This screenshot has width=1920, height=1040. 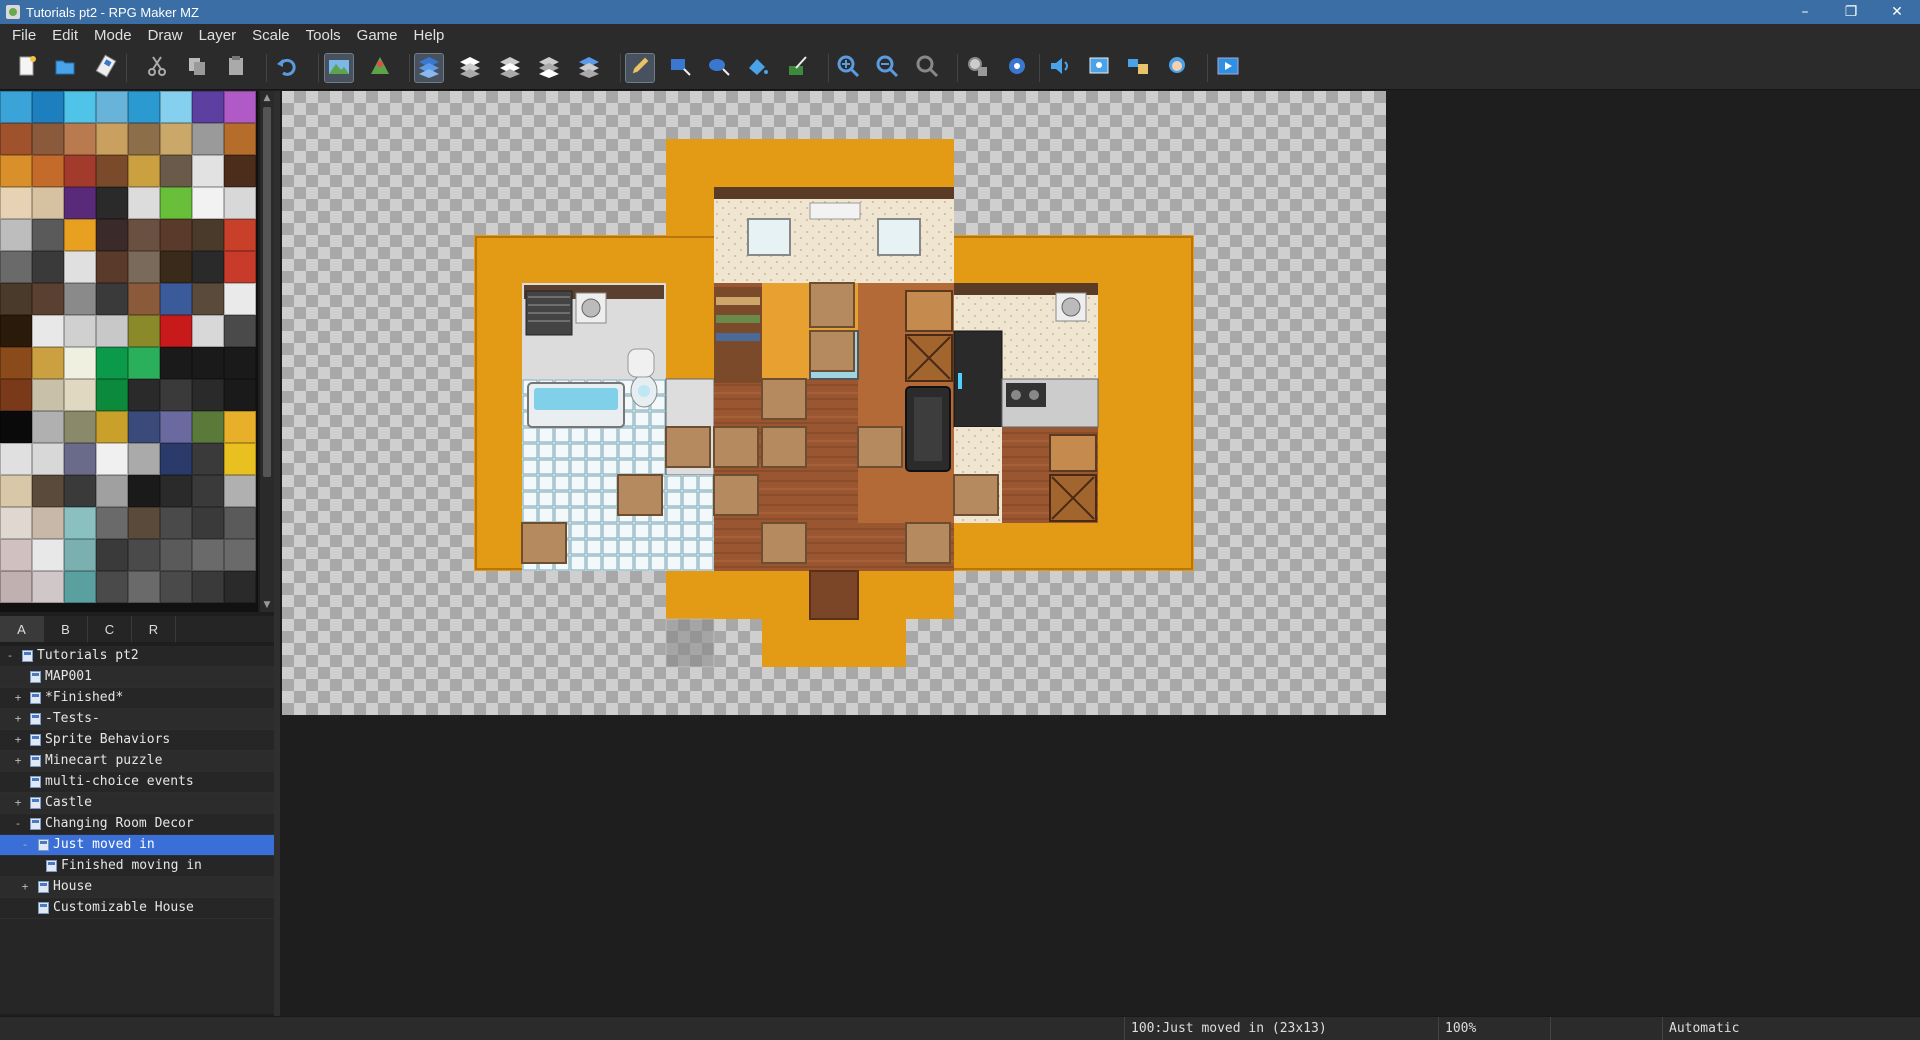 What do you see at coordinates (137, 740) in the screenshot?
I see `tree-item: + Sprite Behaviors` at bounding box center [137, 740].